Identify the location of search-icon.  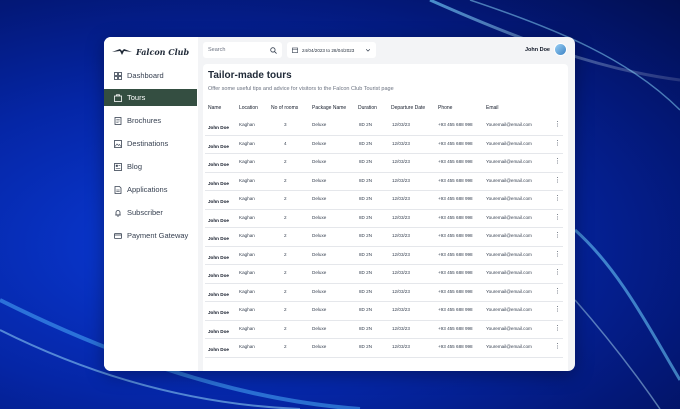
(273, 50).